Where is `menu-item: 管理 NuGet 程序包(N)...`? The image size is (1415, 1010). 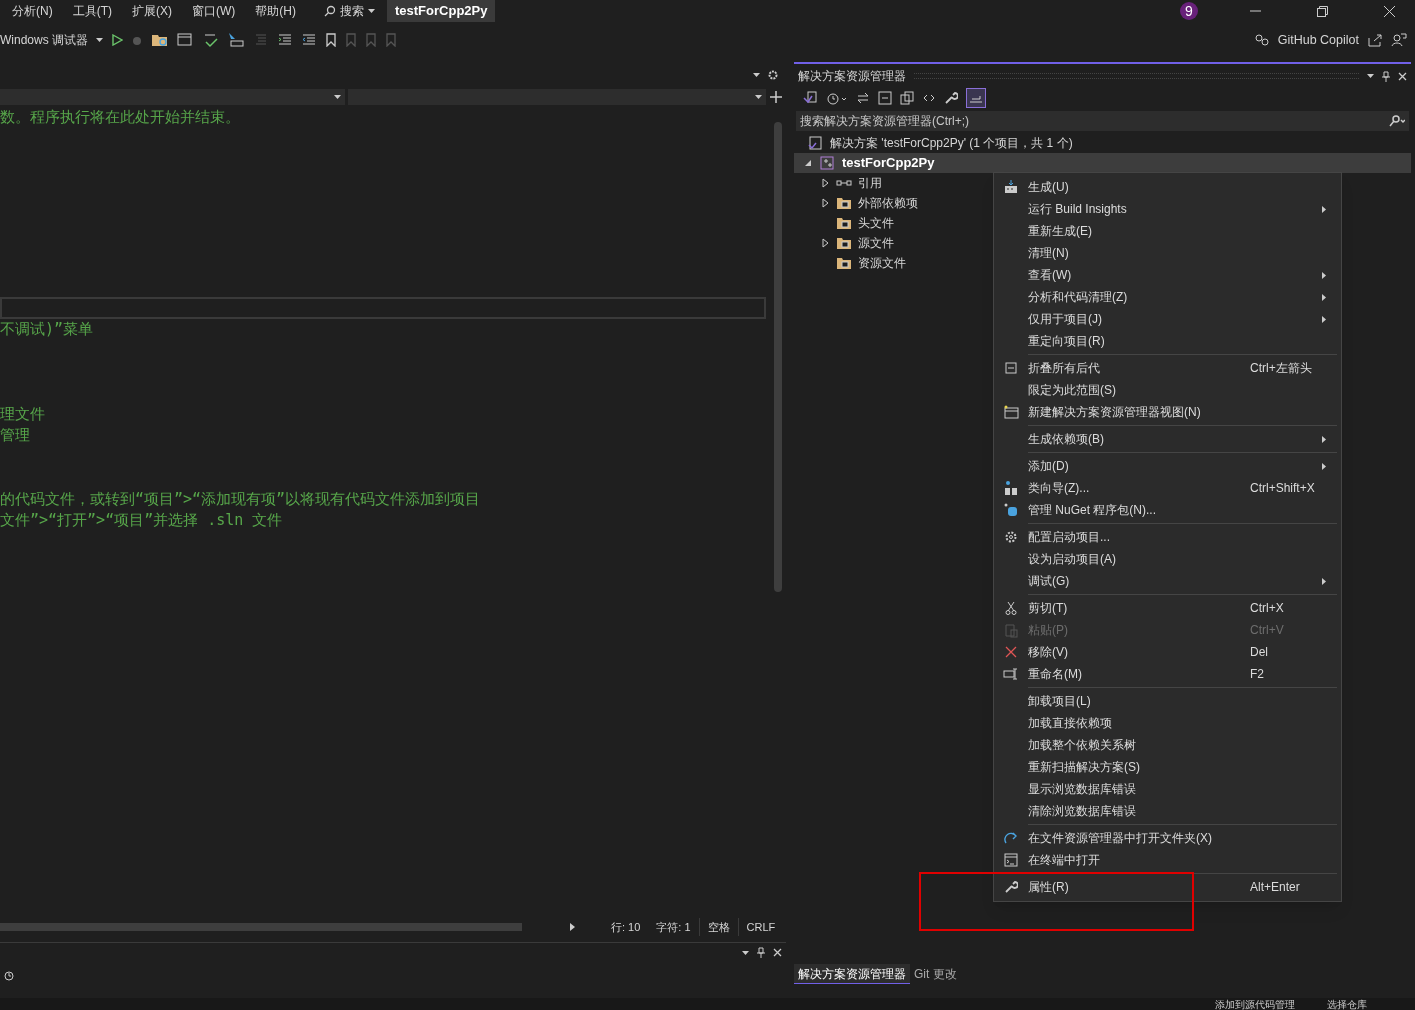 menu-item: 管理 NuGet 程序包(N)... is located at coordinates (1167, 510).